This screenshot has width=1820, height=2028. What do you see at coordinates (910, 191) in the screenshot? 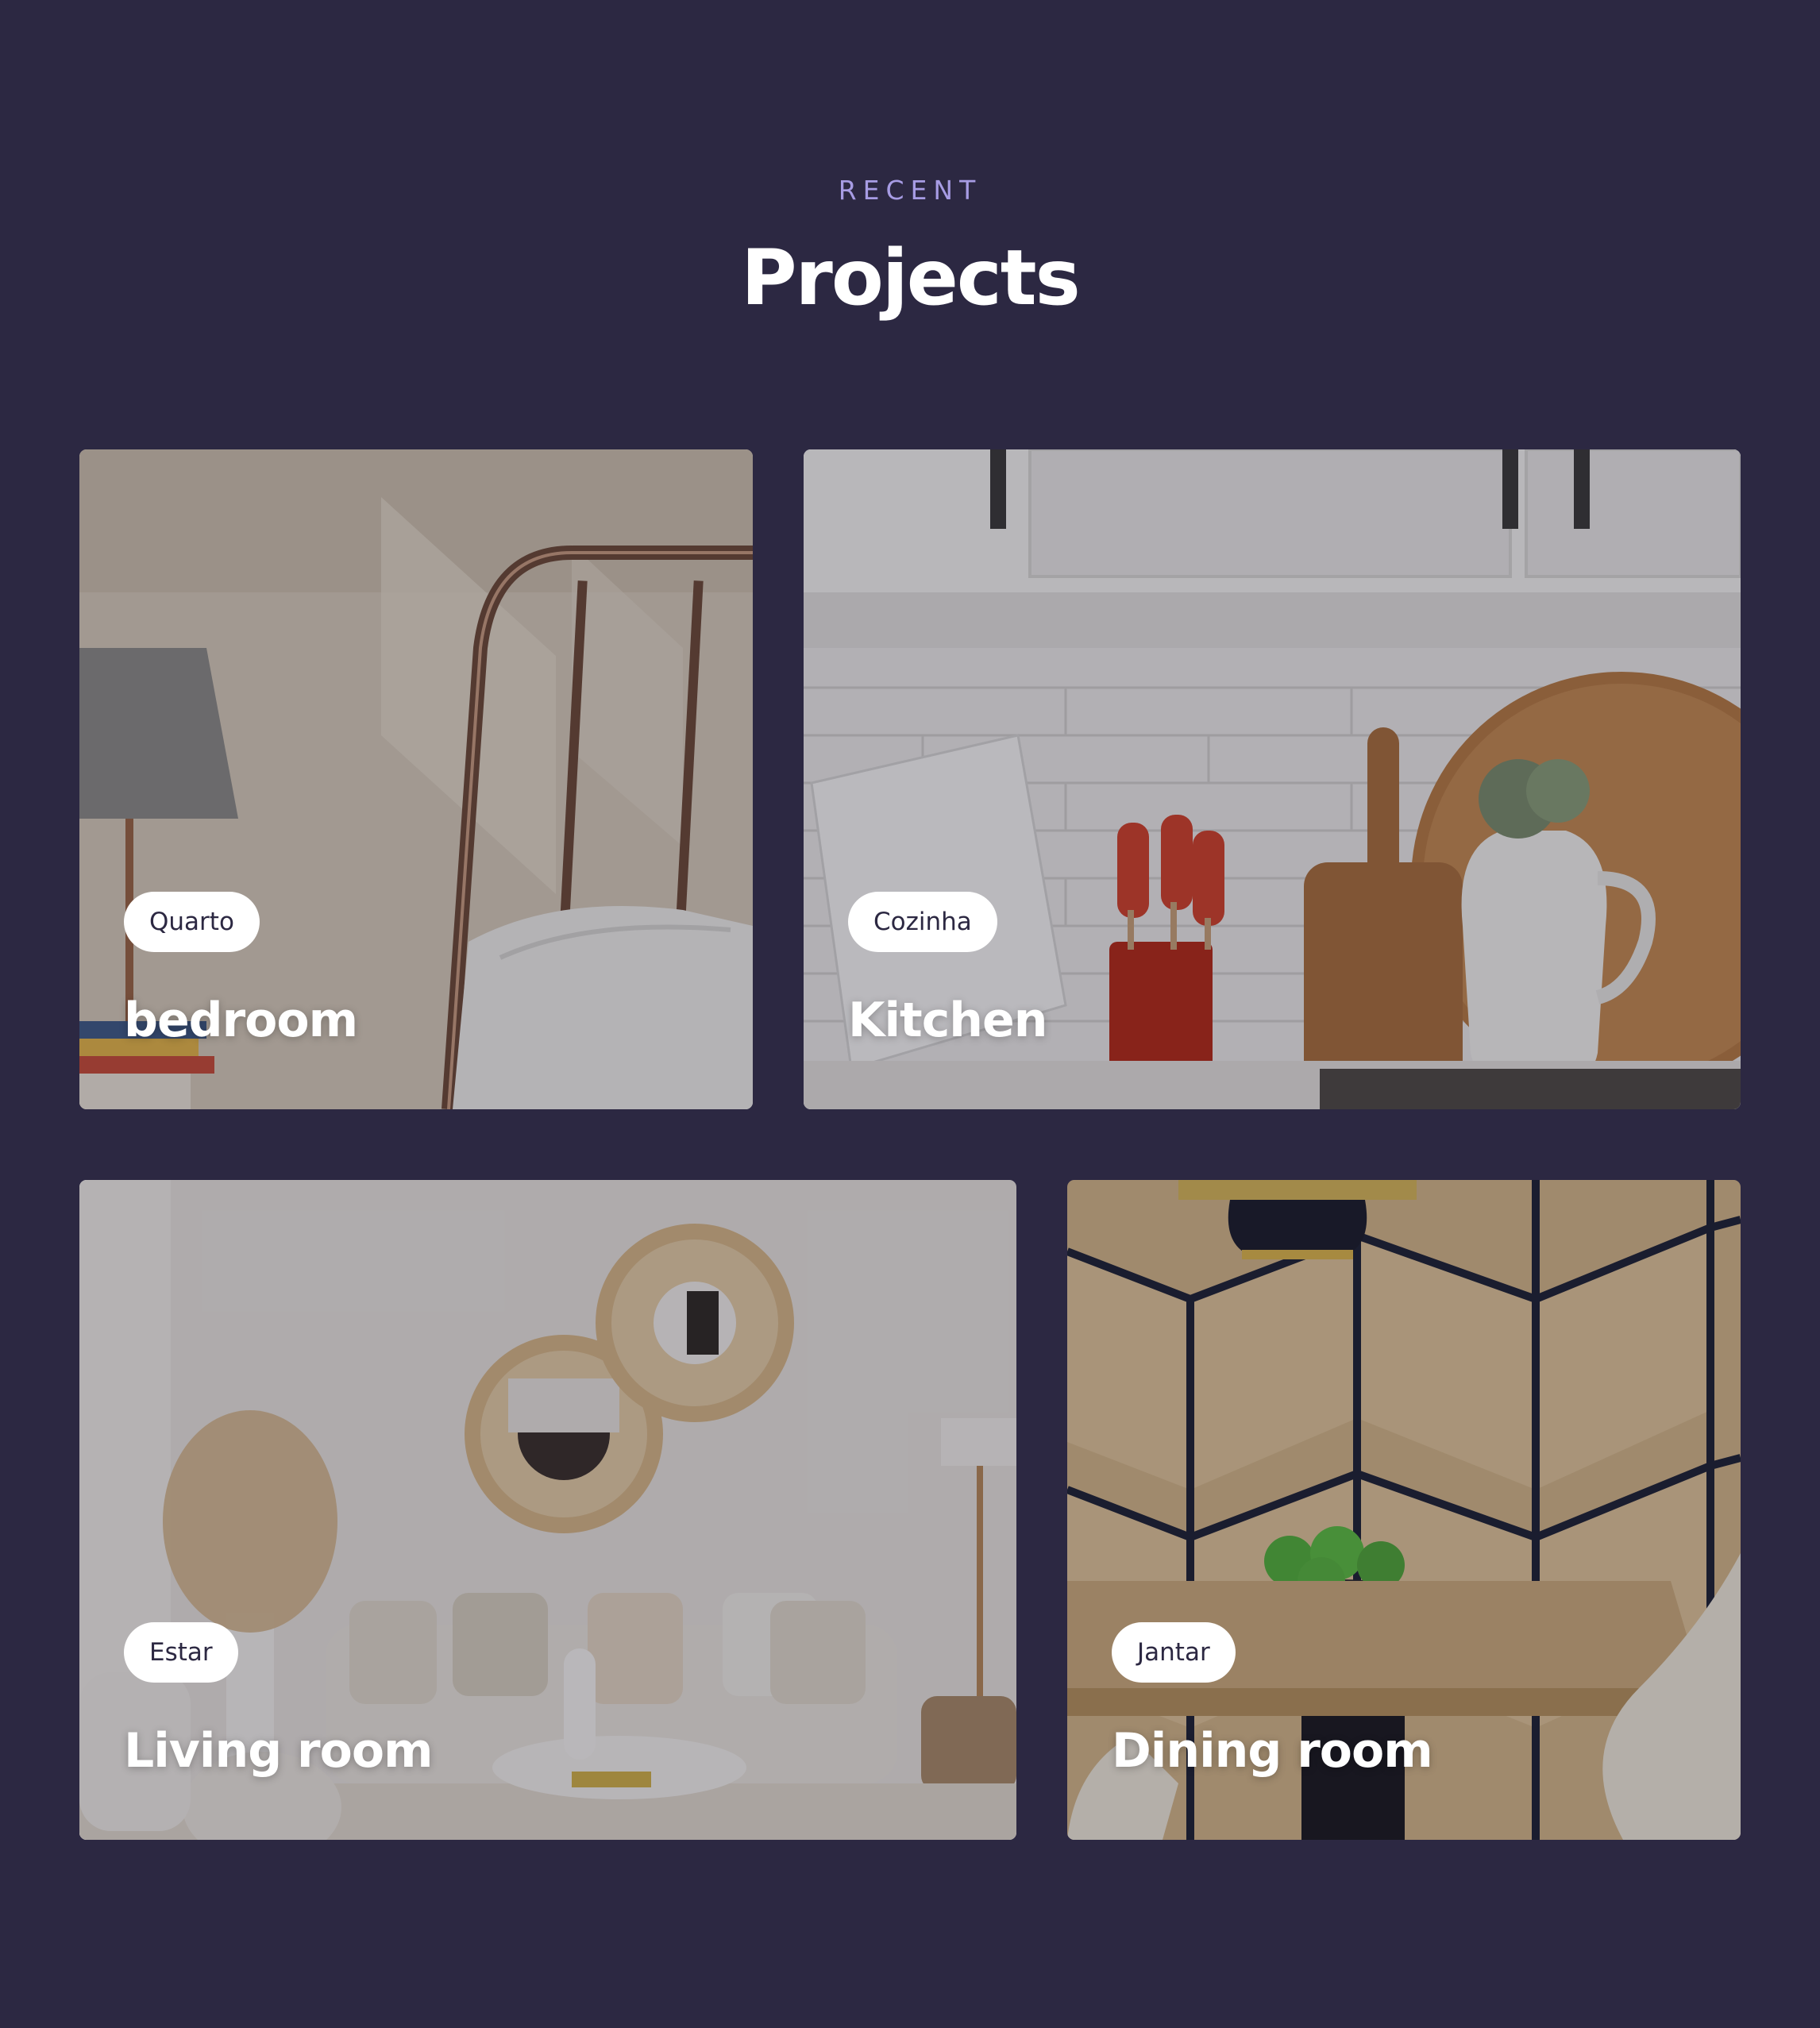
I see `section-eyebrow: RECENT` at bounding box center [910, 191].